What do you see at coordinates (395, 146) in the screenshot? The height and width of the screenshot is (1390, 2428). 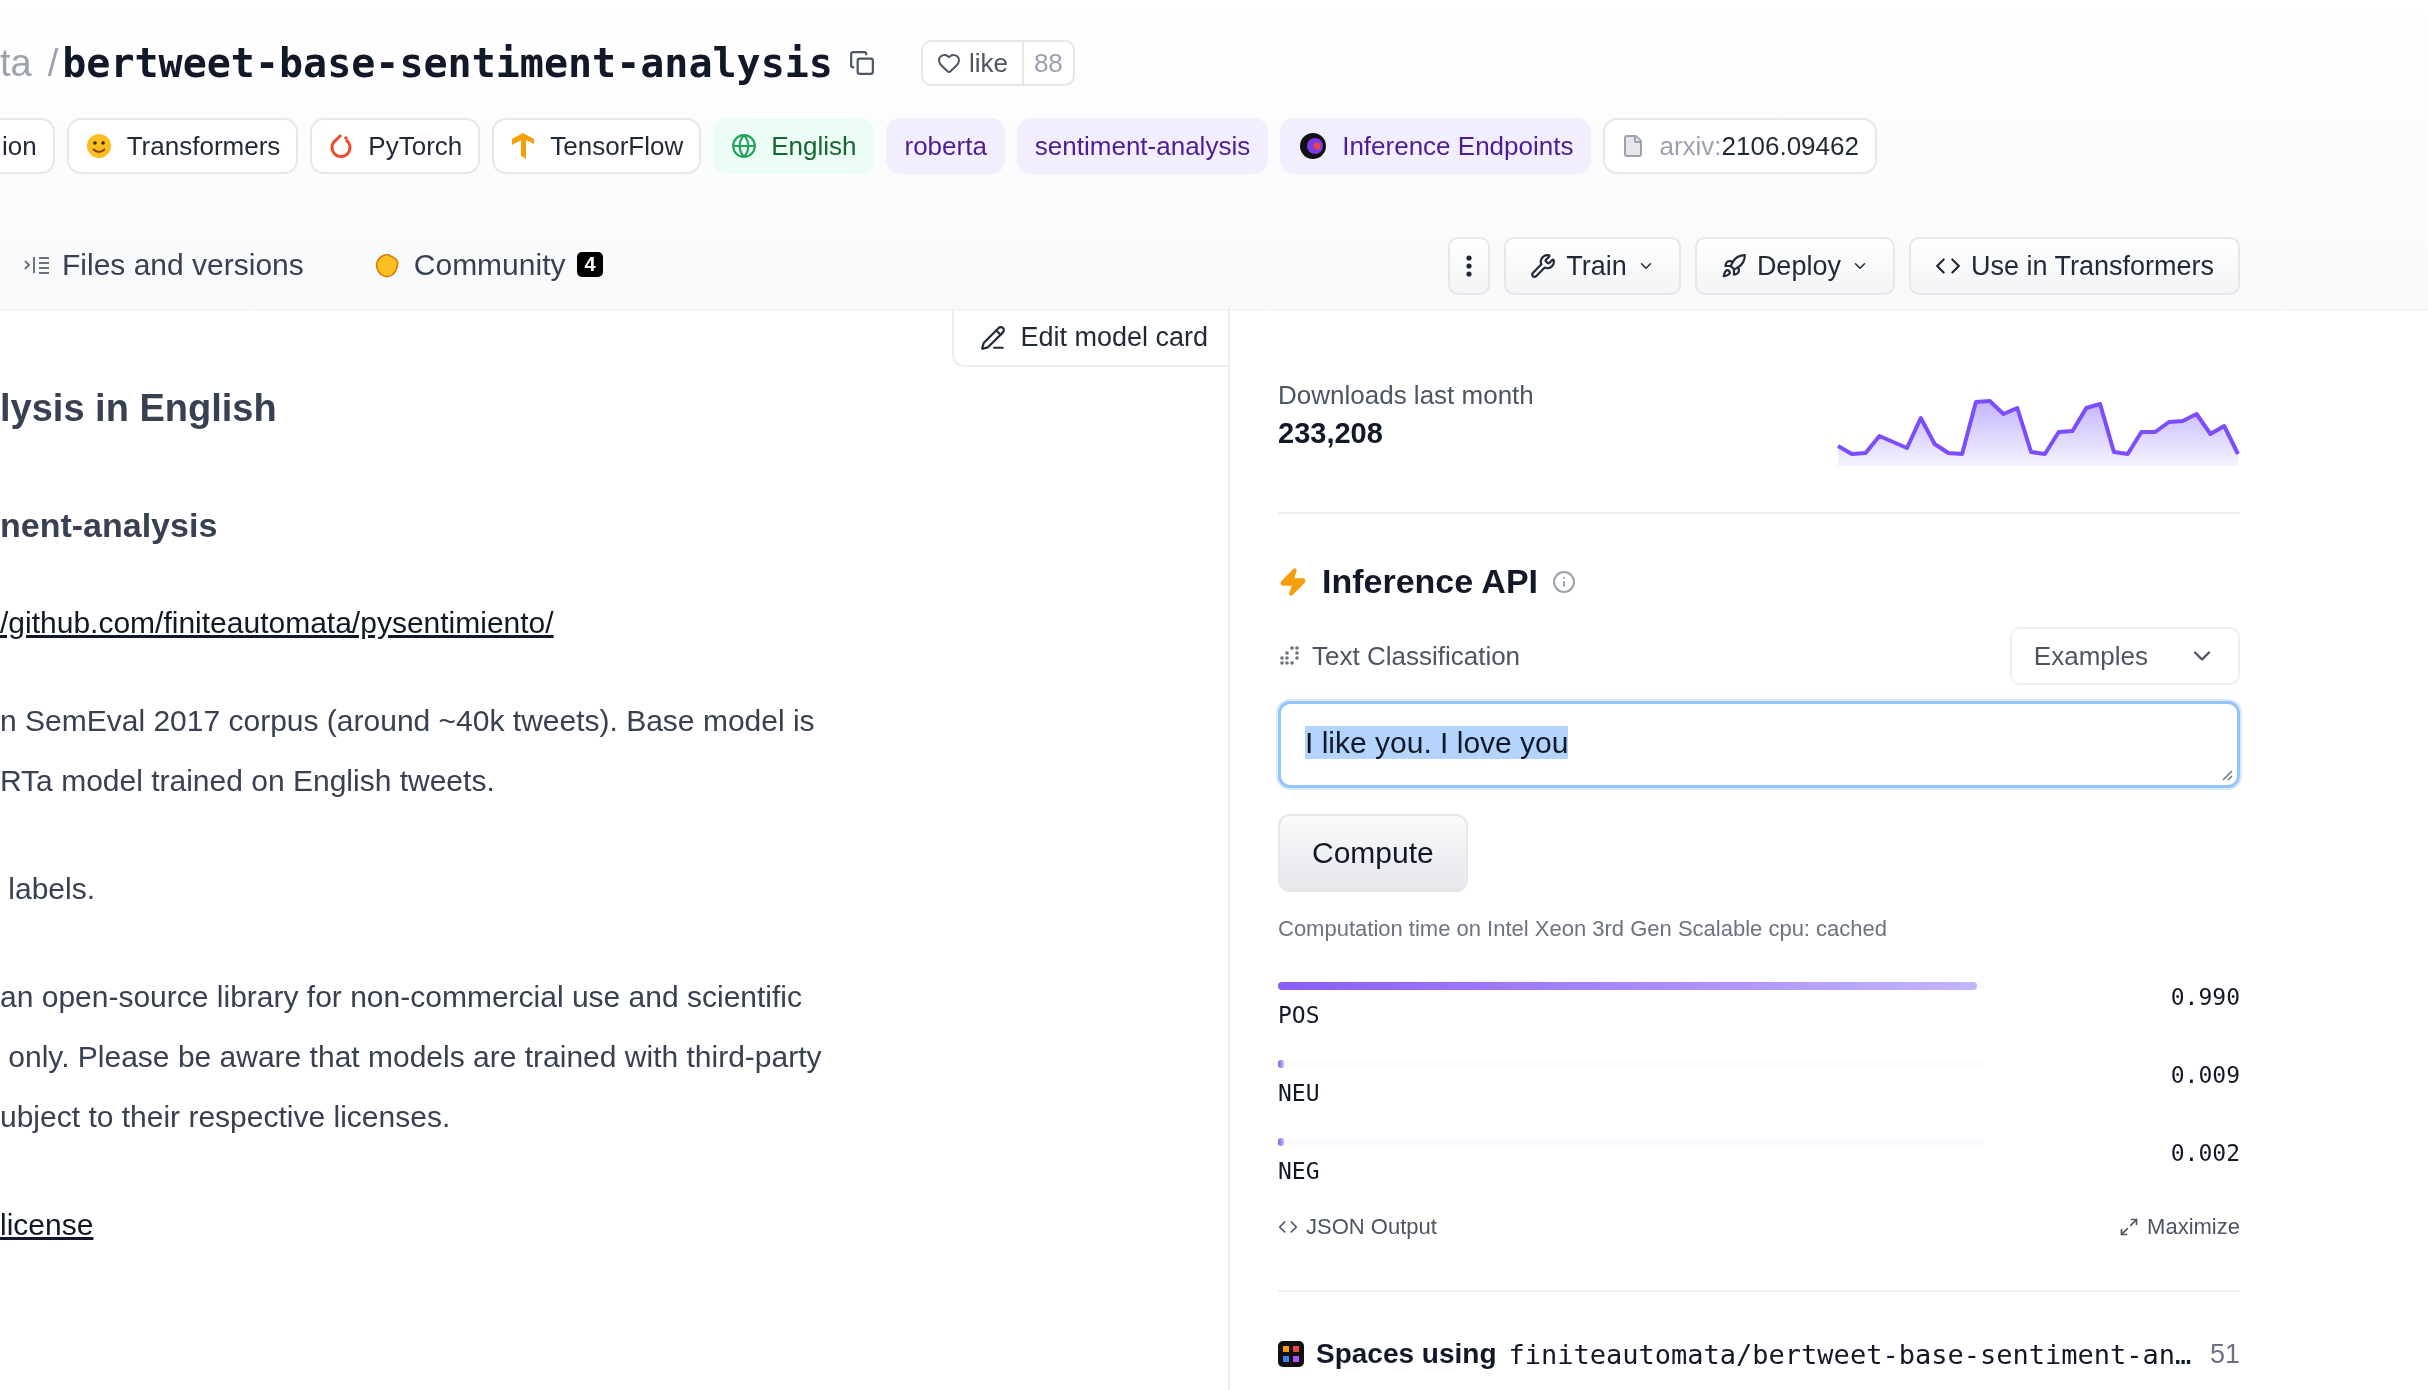 I see `tag: PyTorch` at bounding box center [395, 146].